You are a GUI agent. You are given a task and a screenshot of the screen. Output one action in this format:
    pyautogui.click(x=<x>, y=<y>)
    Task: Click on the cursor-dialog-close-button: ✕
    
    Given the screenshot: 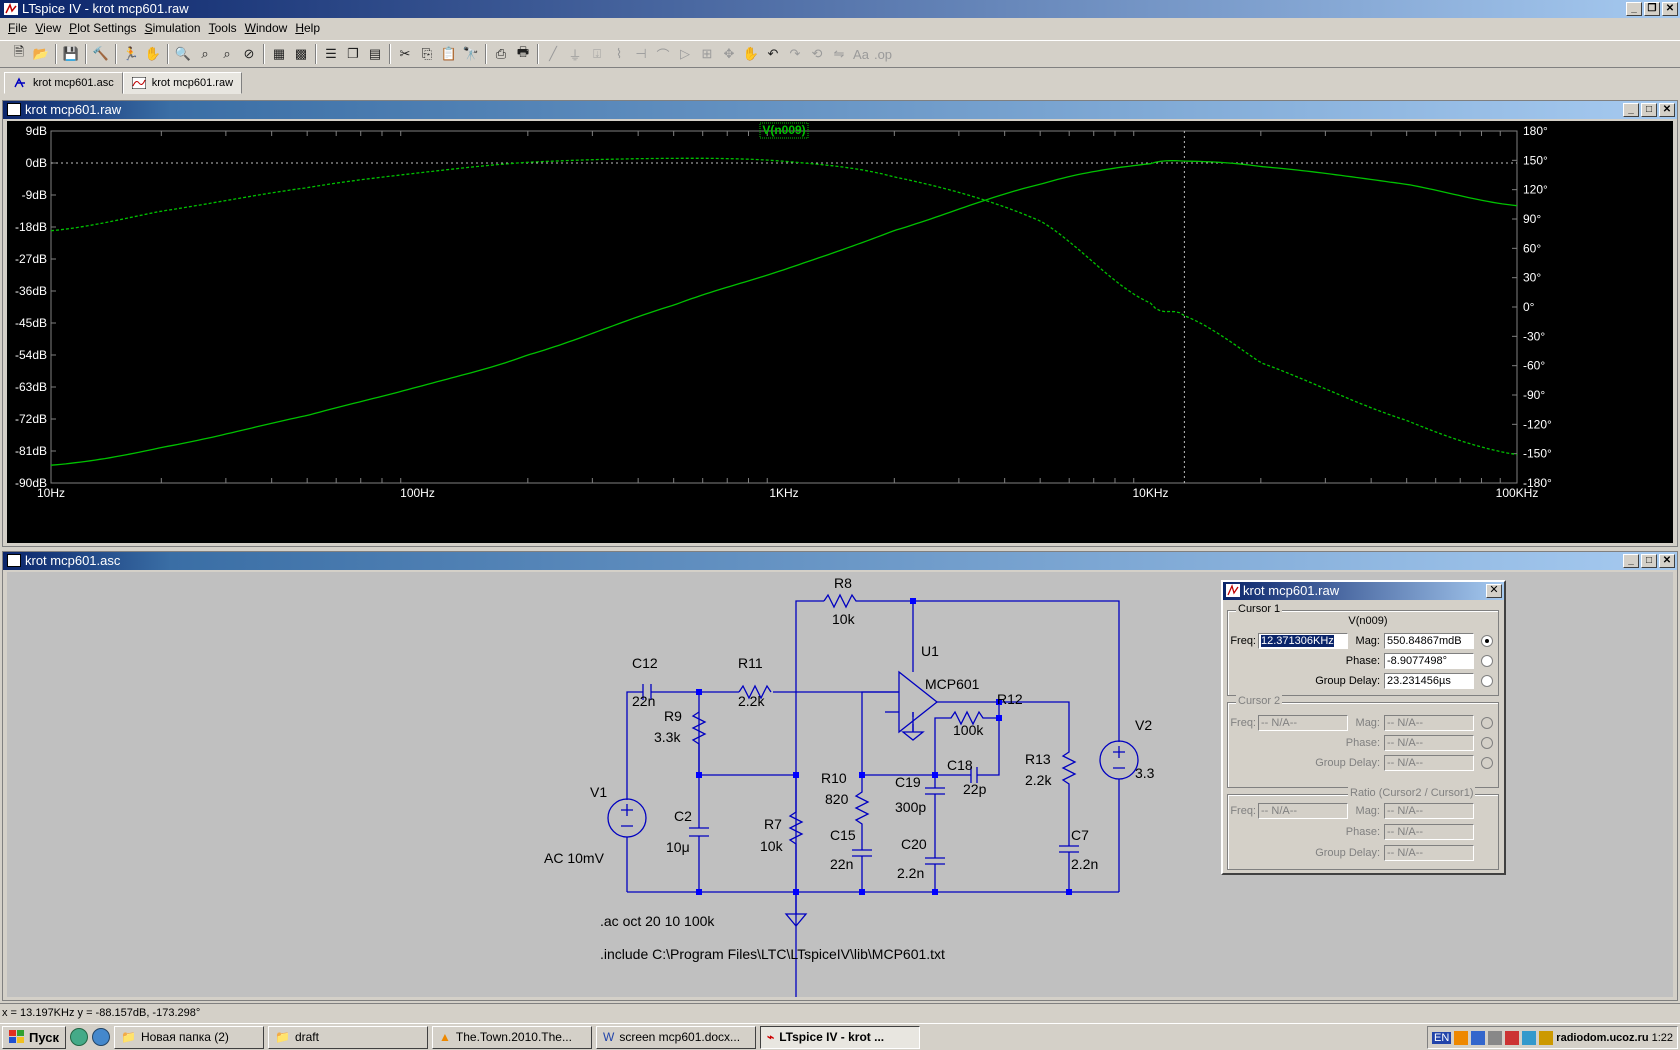 What is the action you would take?
    pyautogui.click(x=1494, y=591)
    